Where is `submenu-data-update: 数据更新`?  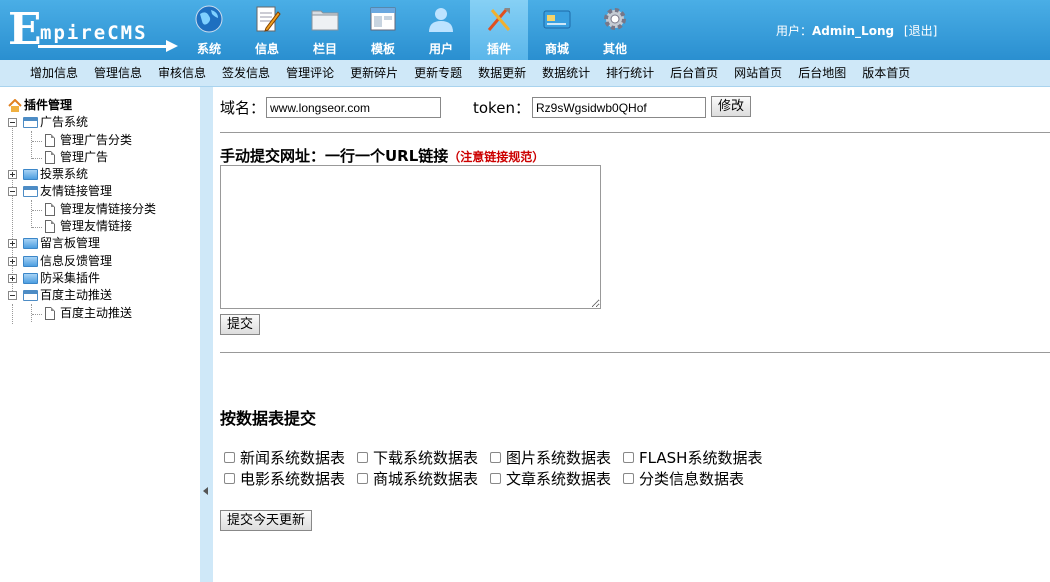
submenu-data-update: 数据更新 is located at coordinates (502, 73).